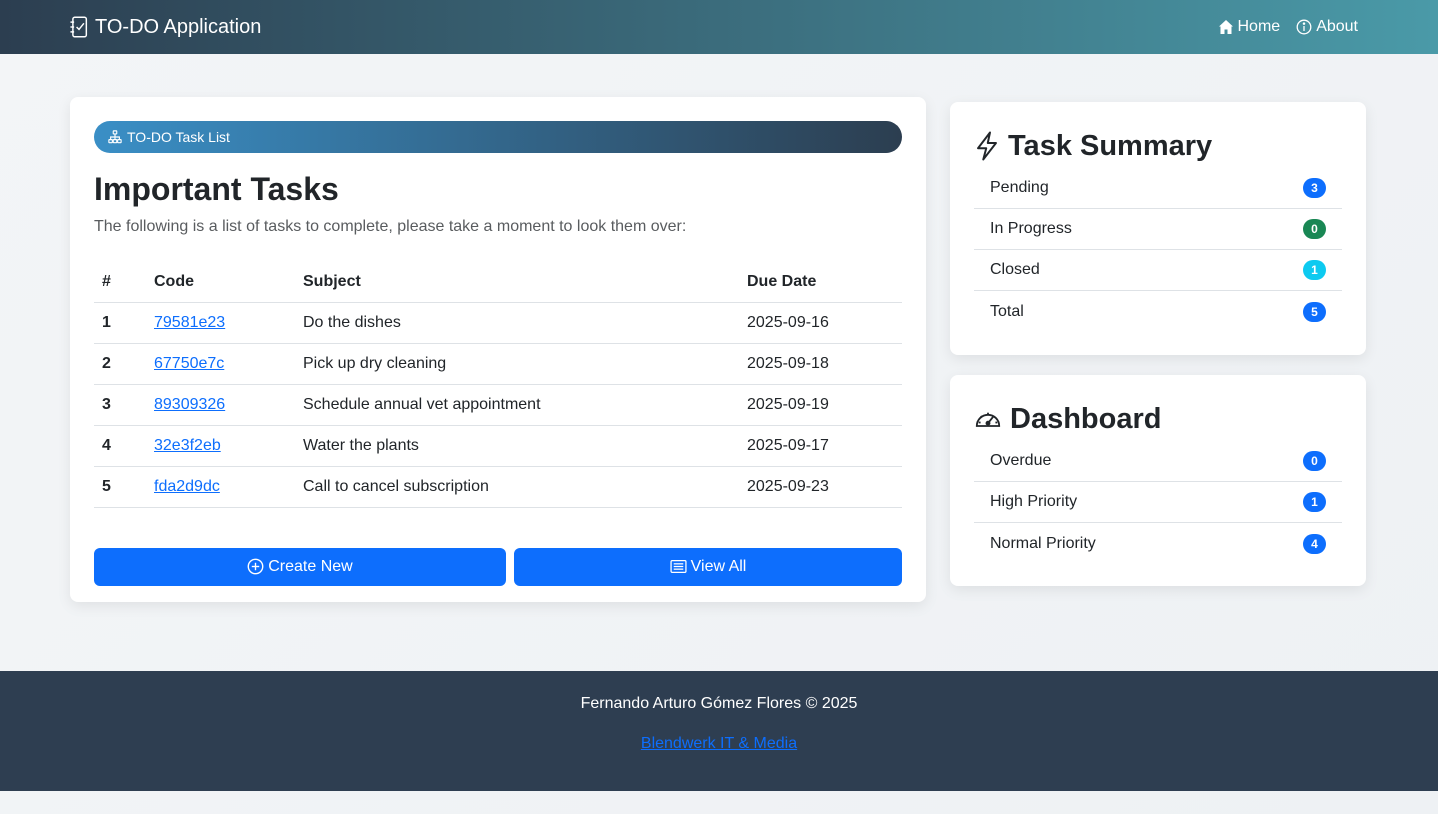 The height and width of the screenshot is (814, 1438). I want to click on dashboard-heading: Dashboard, so click(1158, 419).